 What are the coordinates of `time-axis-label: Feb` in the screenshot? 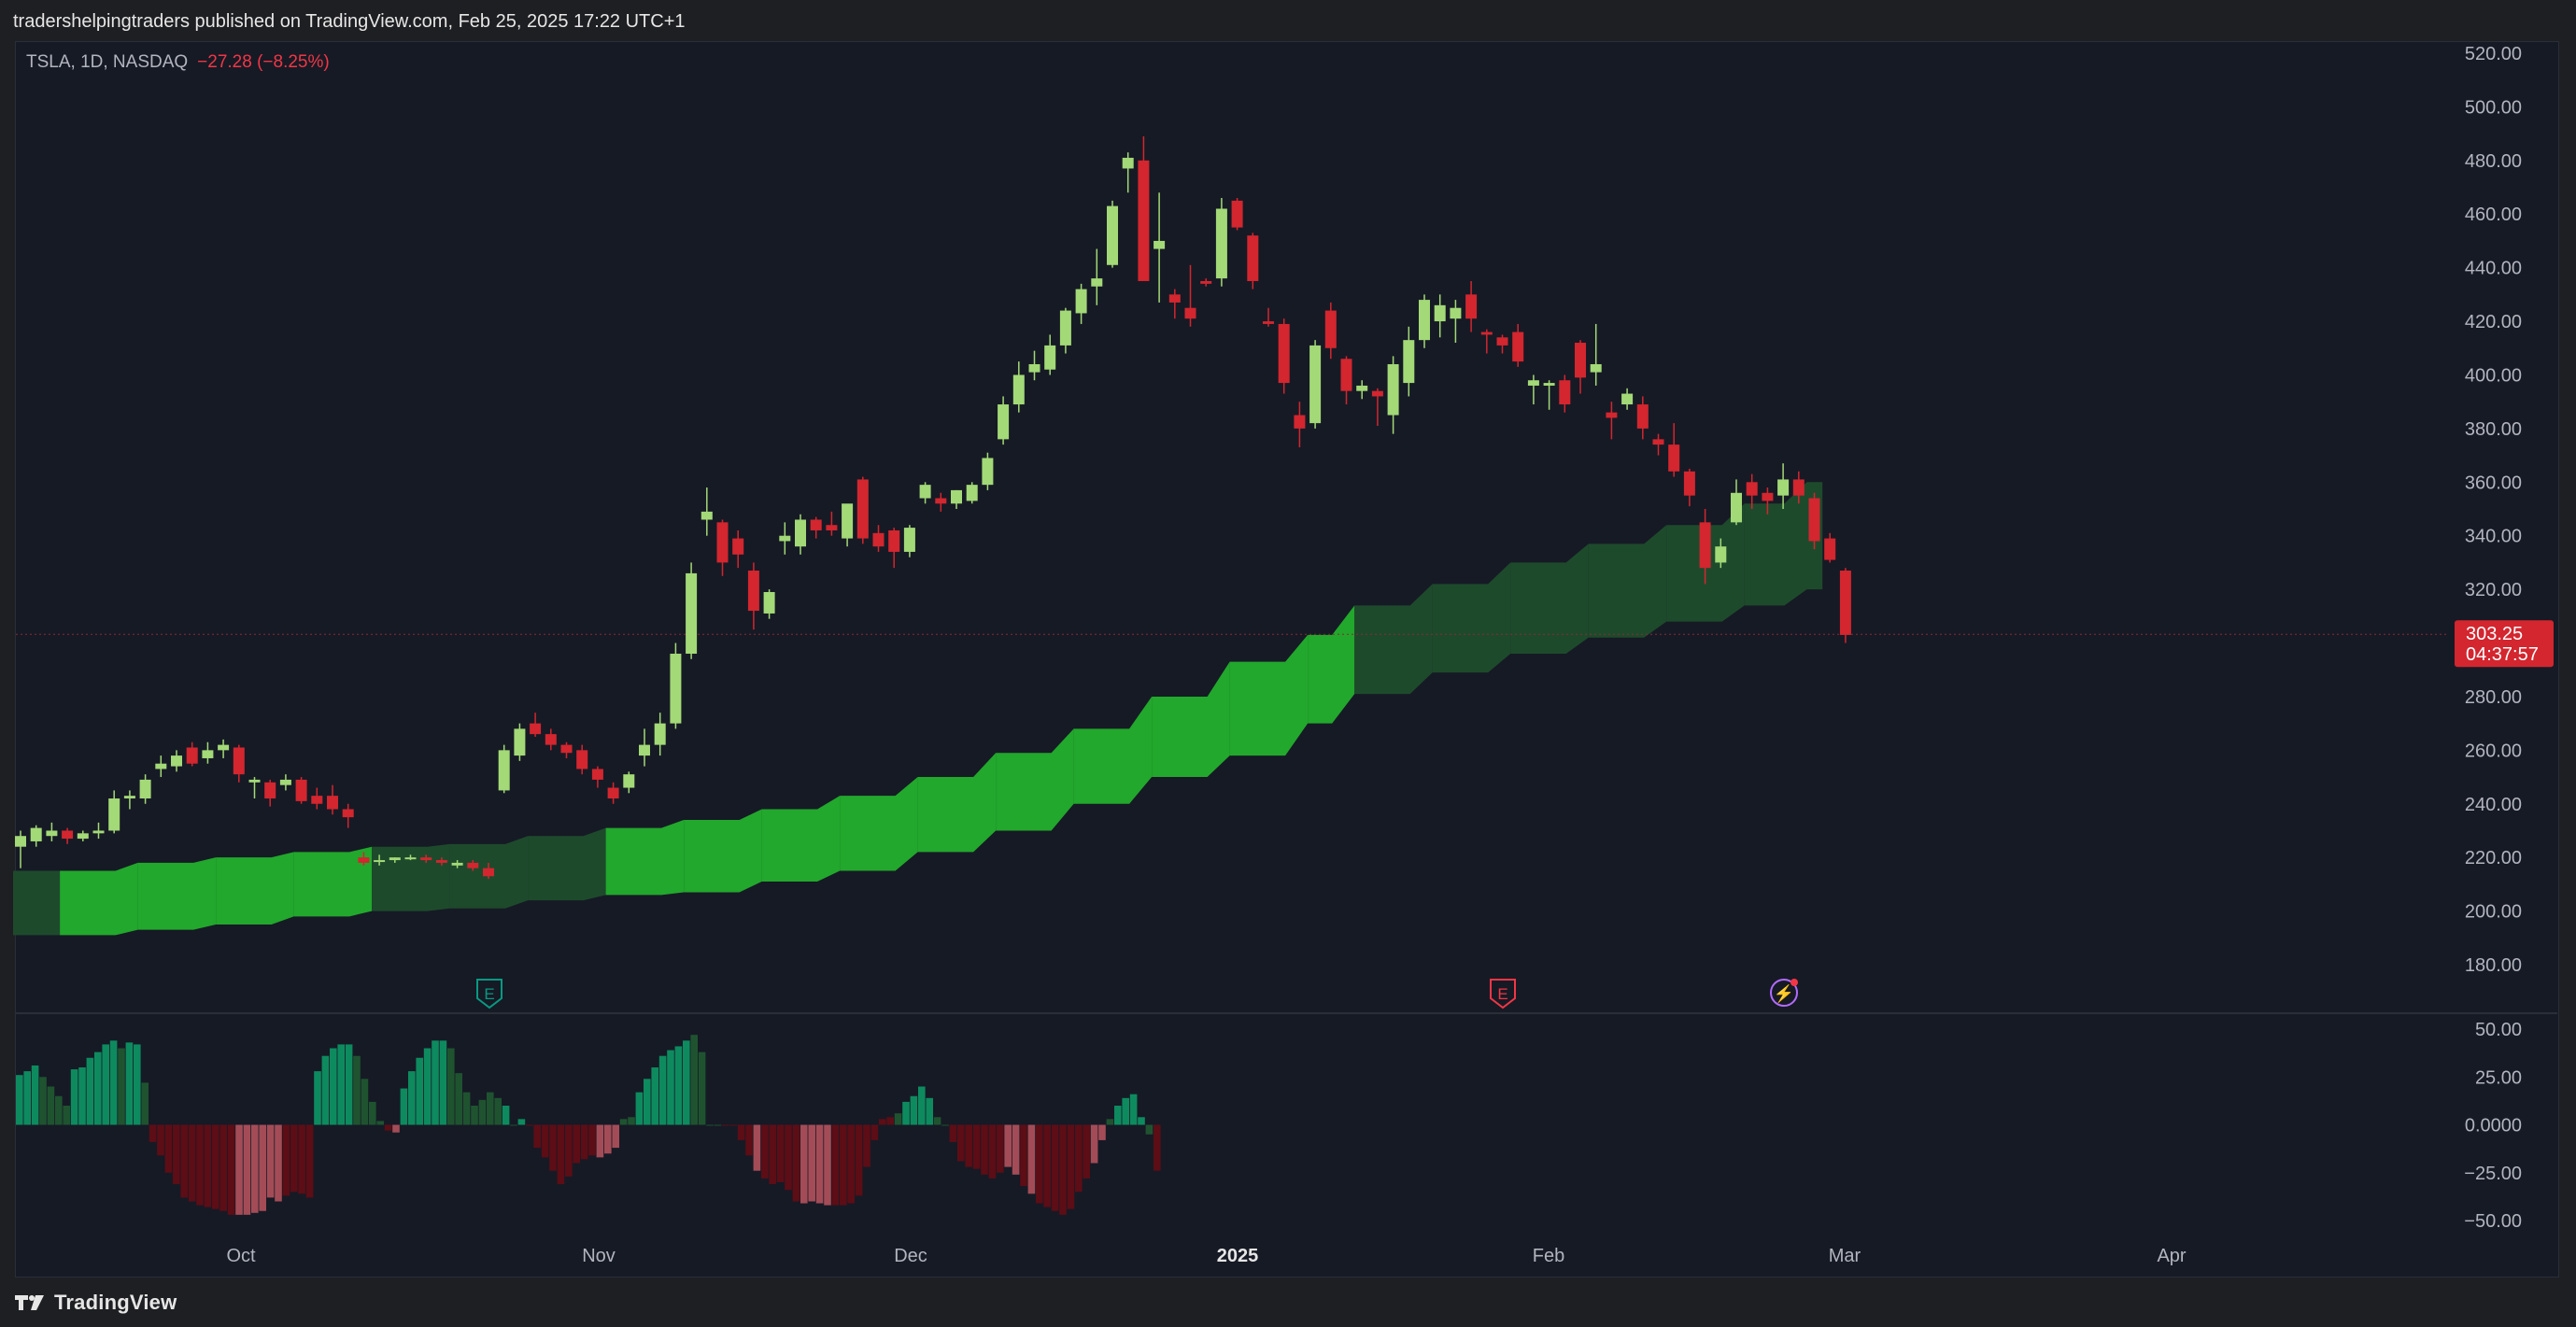 It's located at (1548, 1256).